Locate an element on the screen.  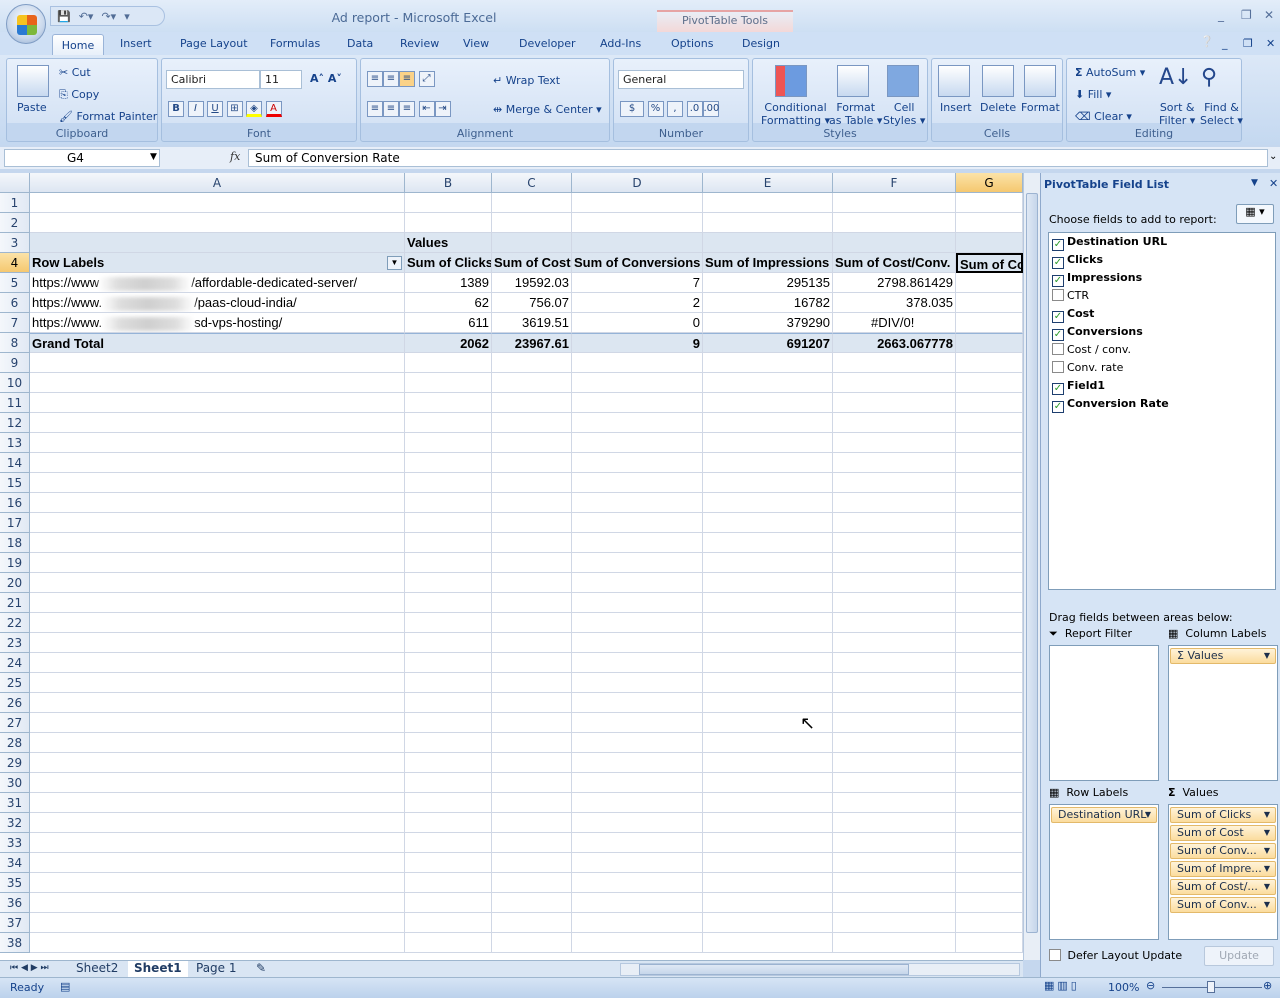
value-header-D: Sum of Conversions is located at coordinates (637, 263).